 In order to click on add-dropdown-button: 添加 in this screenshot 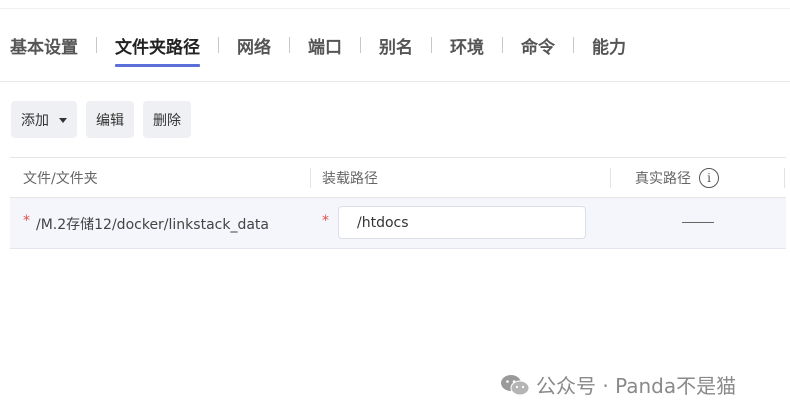, I will do `click(44, 119)`.